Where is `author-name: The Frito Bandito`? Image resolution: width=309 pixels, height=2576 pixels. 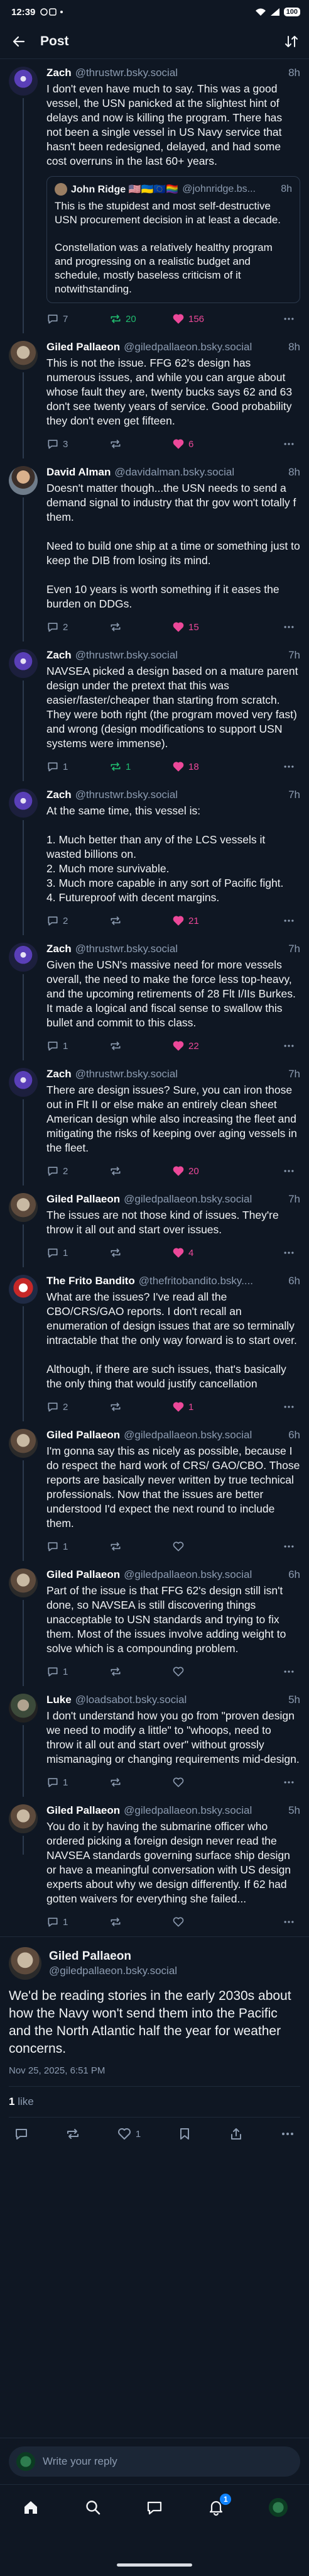 author-name: The Frito Bandito is located at coordinates (90, 1281).